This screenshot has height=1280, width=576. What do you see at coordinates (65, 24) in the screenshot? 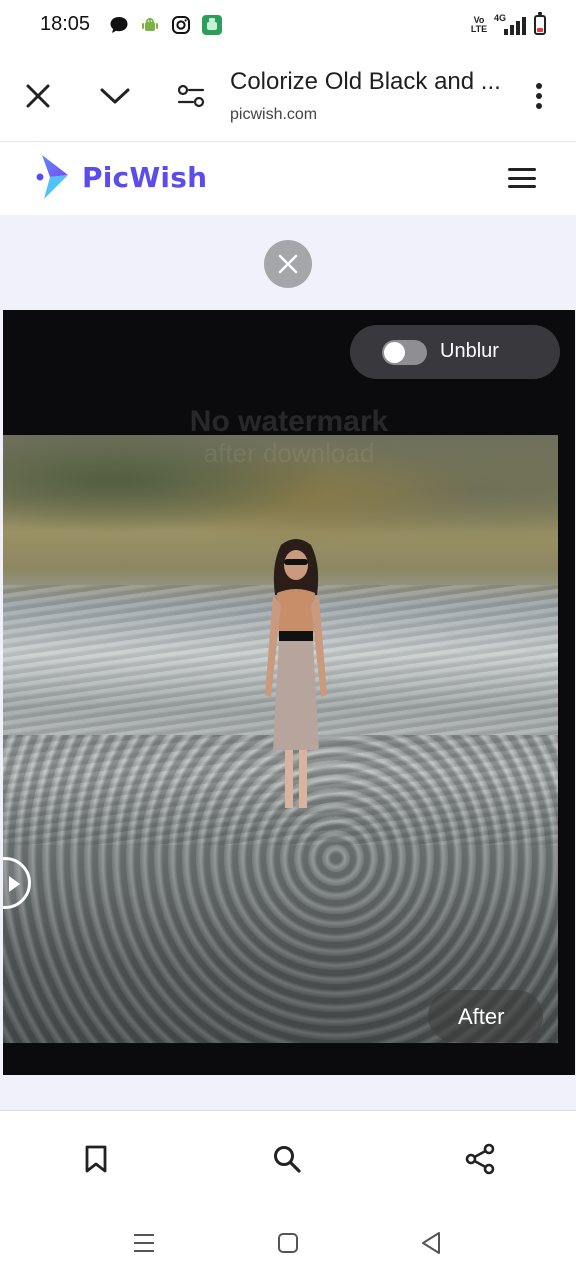
I see `status-time: 18:05` at bounding box center [65, 24].